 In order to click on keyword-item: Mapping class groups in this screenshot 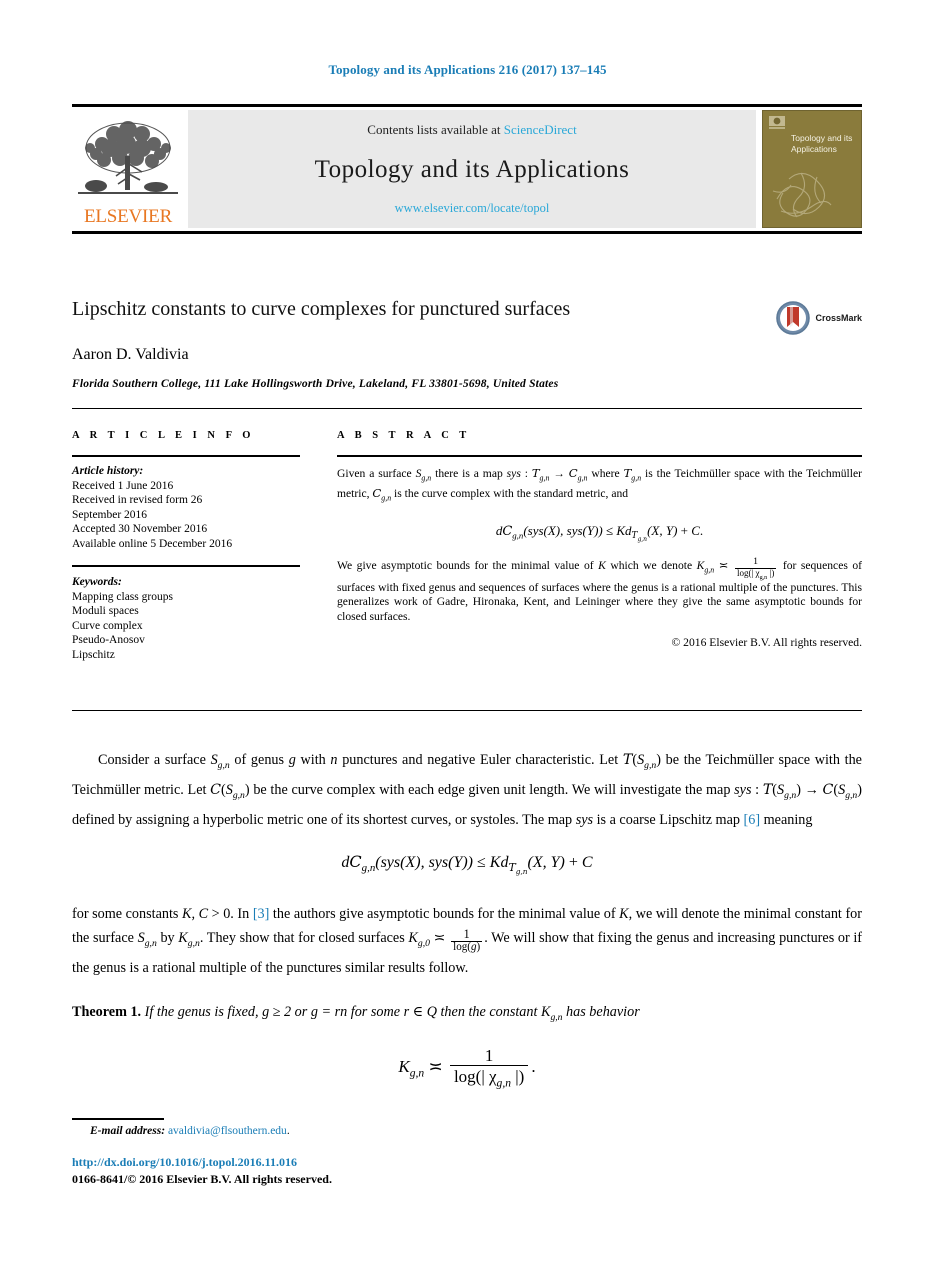, I will do `click(122, 596)`.